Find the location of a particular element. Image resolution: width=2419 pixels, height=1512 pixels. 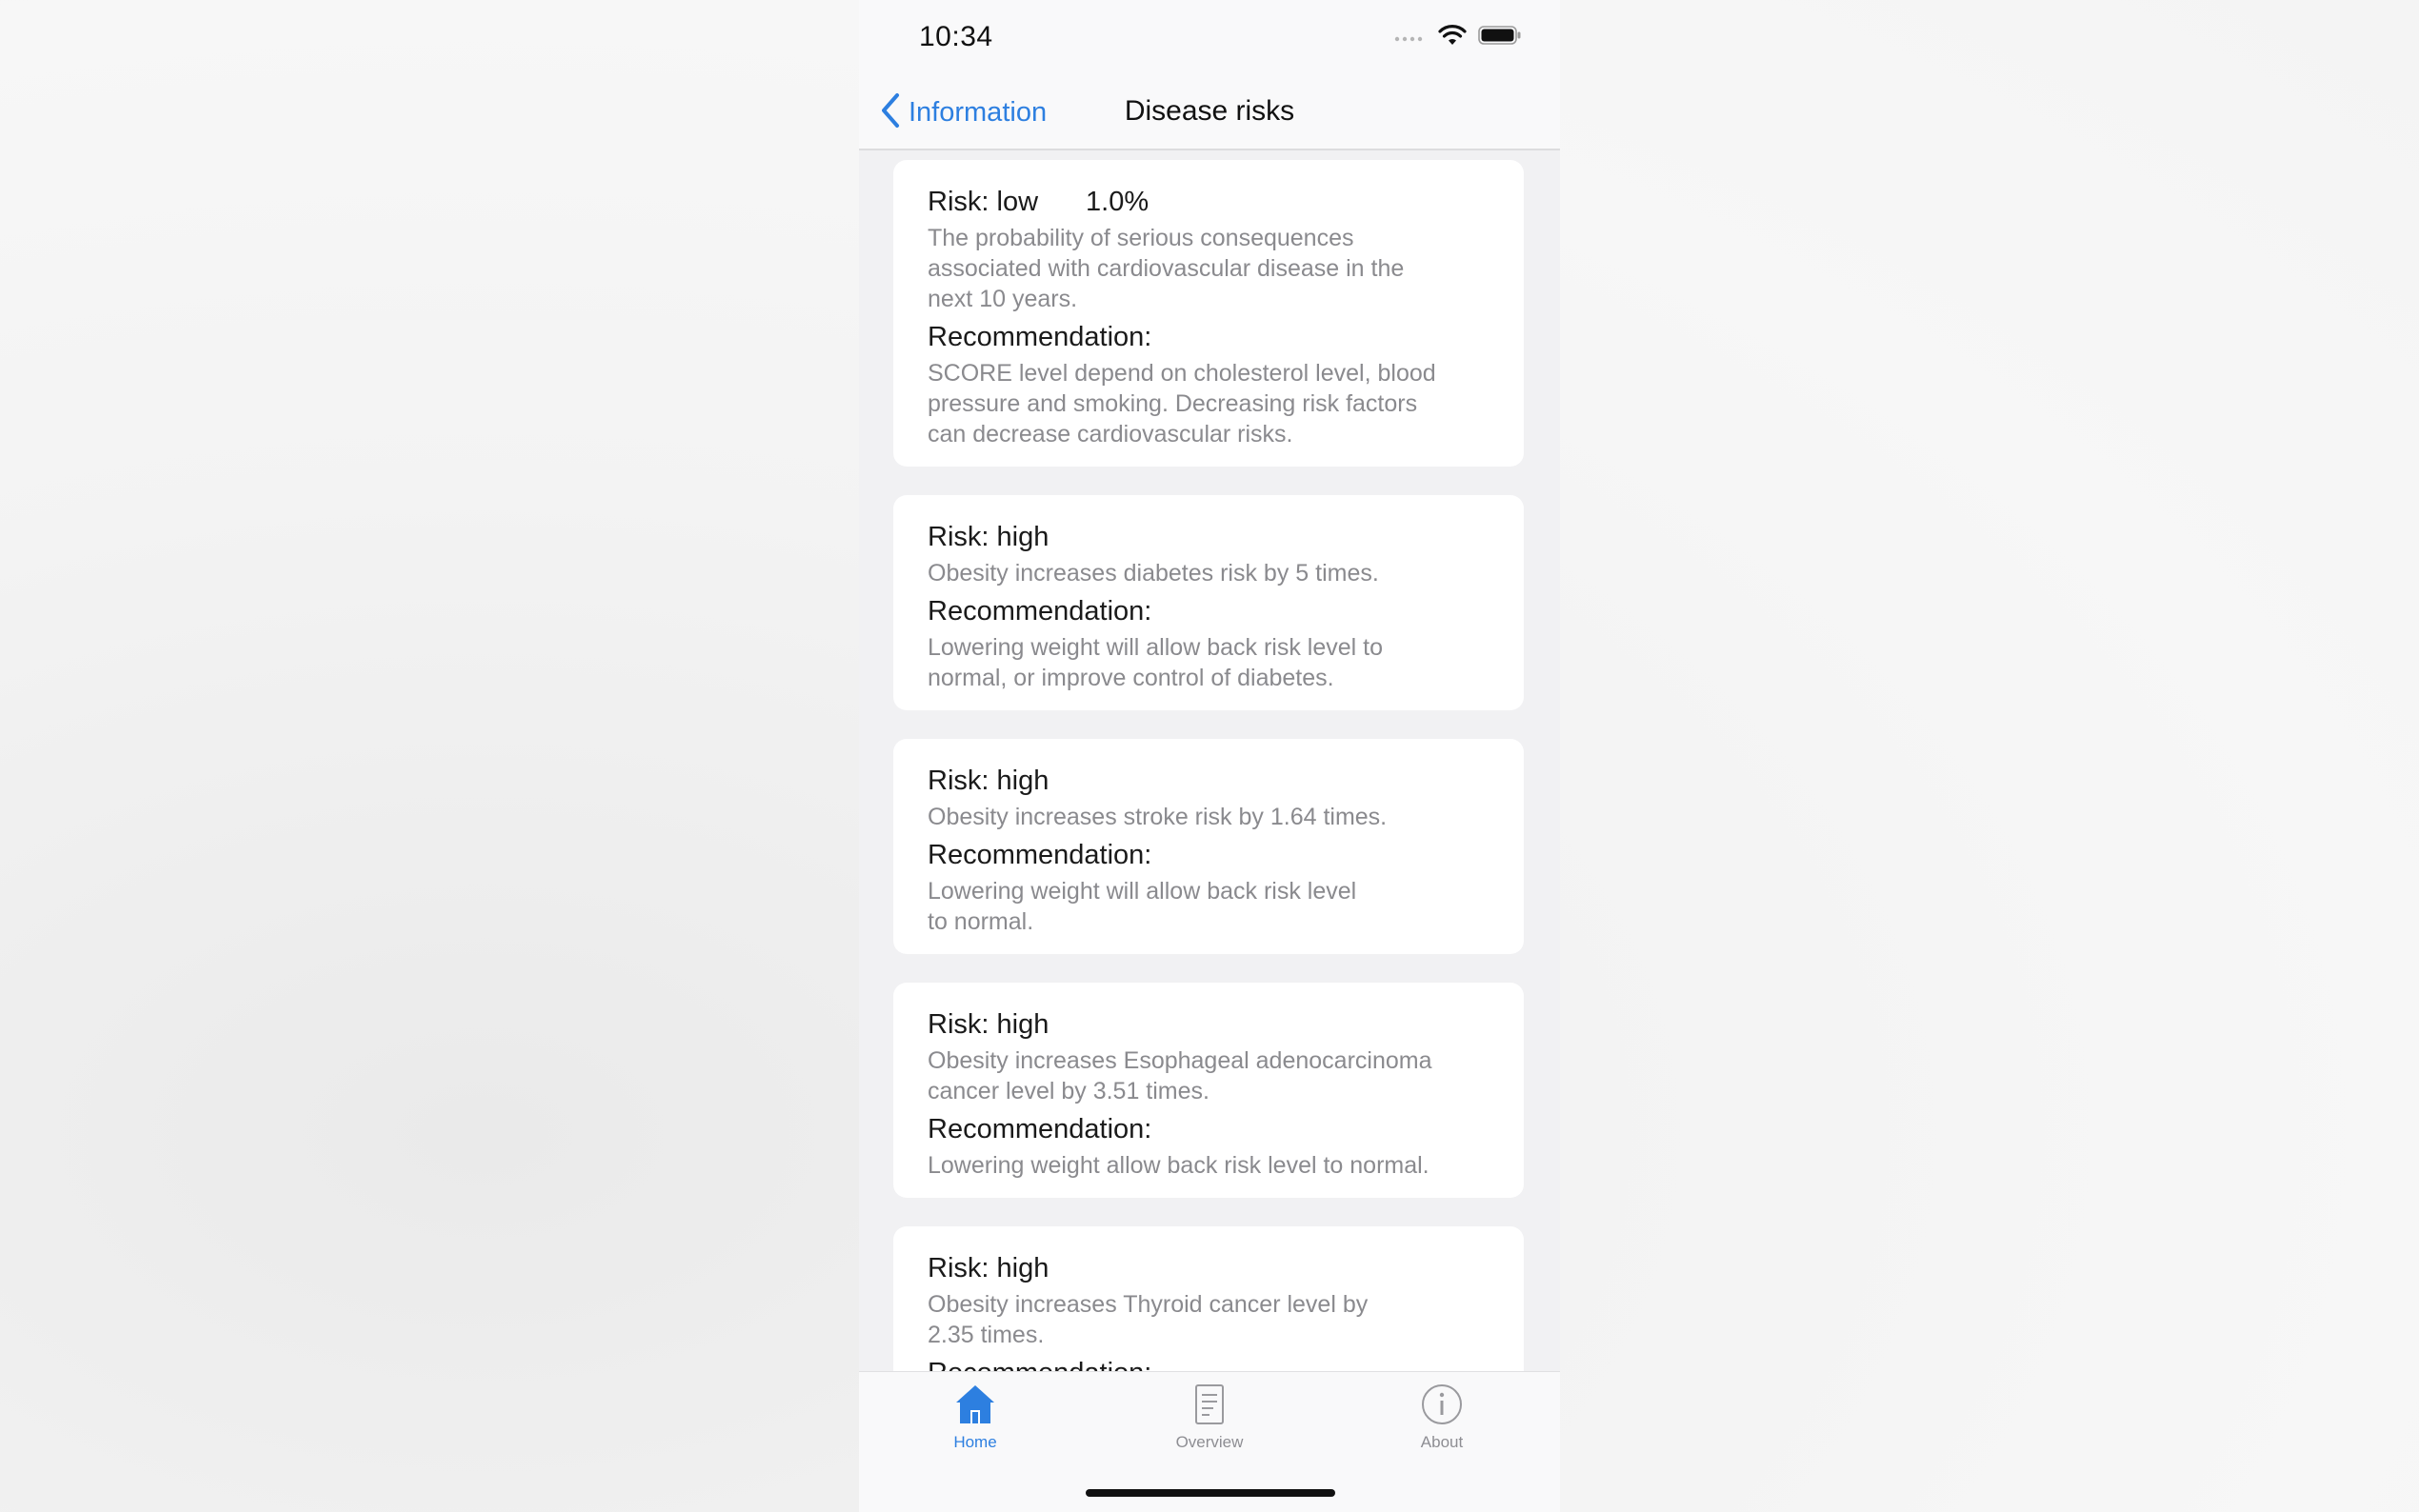

wifi-icon is located at coordinates (1452, 37).